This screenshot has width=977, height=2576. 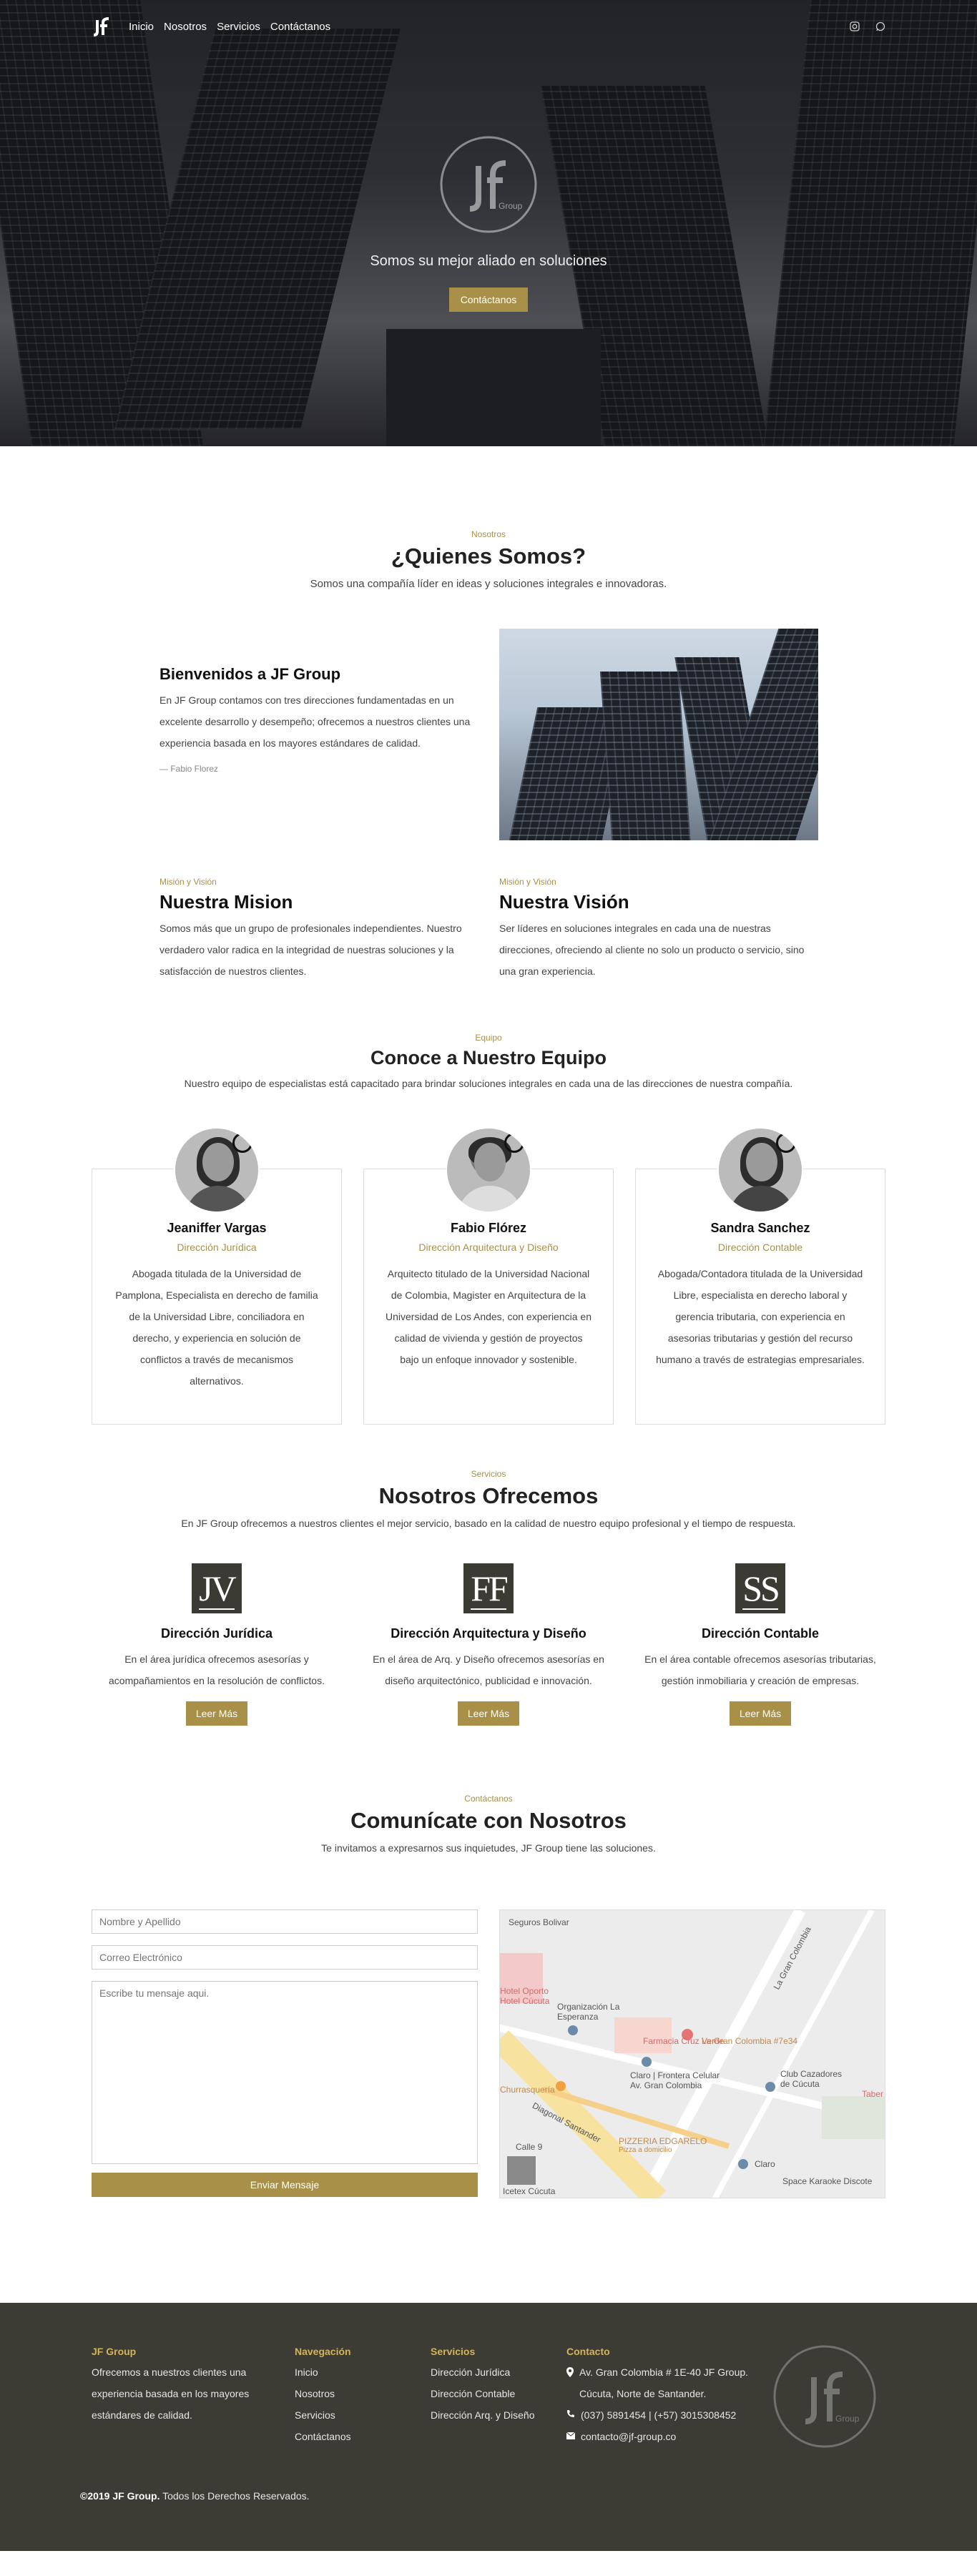 What do you see at coordinates (765, 2164) in the screenshot?
I see `map-label: Claro` at bounding box center [765, 2164].